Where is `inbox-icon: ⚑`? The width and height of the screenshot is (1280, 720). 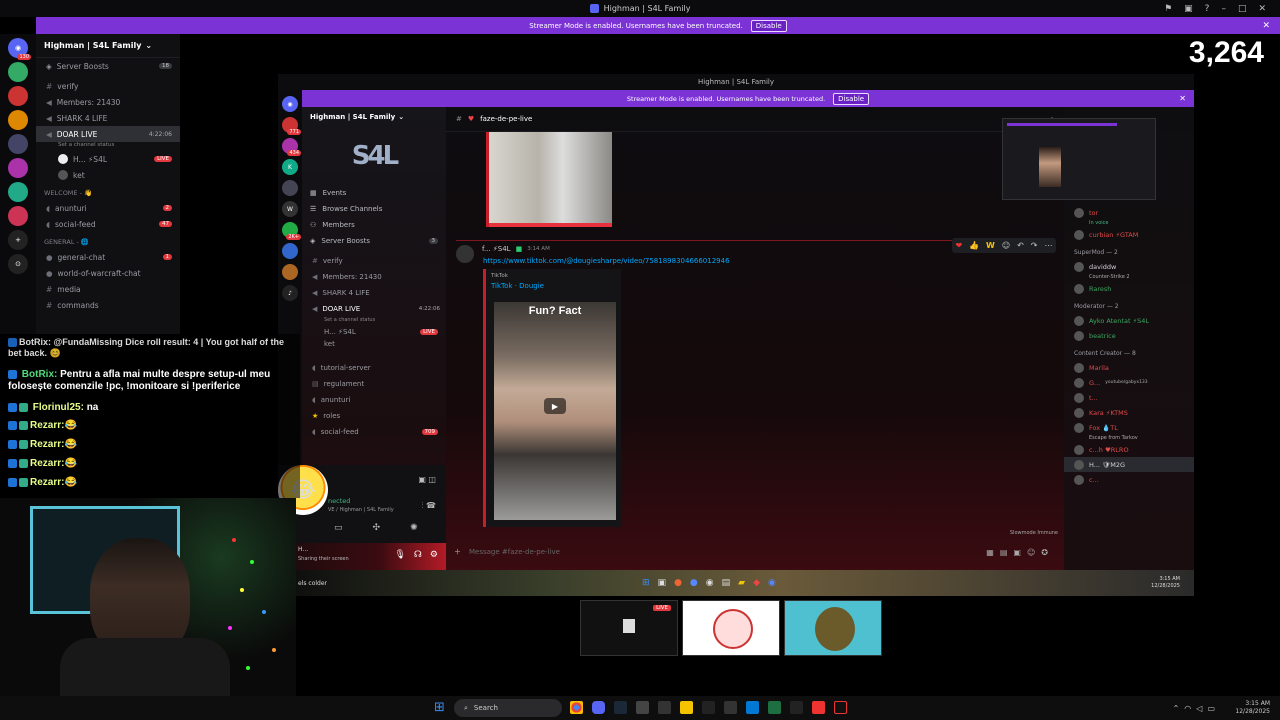
inbox-icon: ⚑ is located at coordinates (1168, 9).